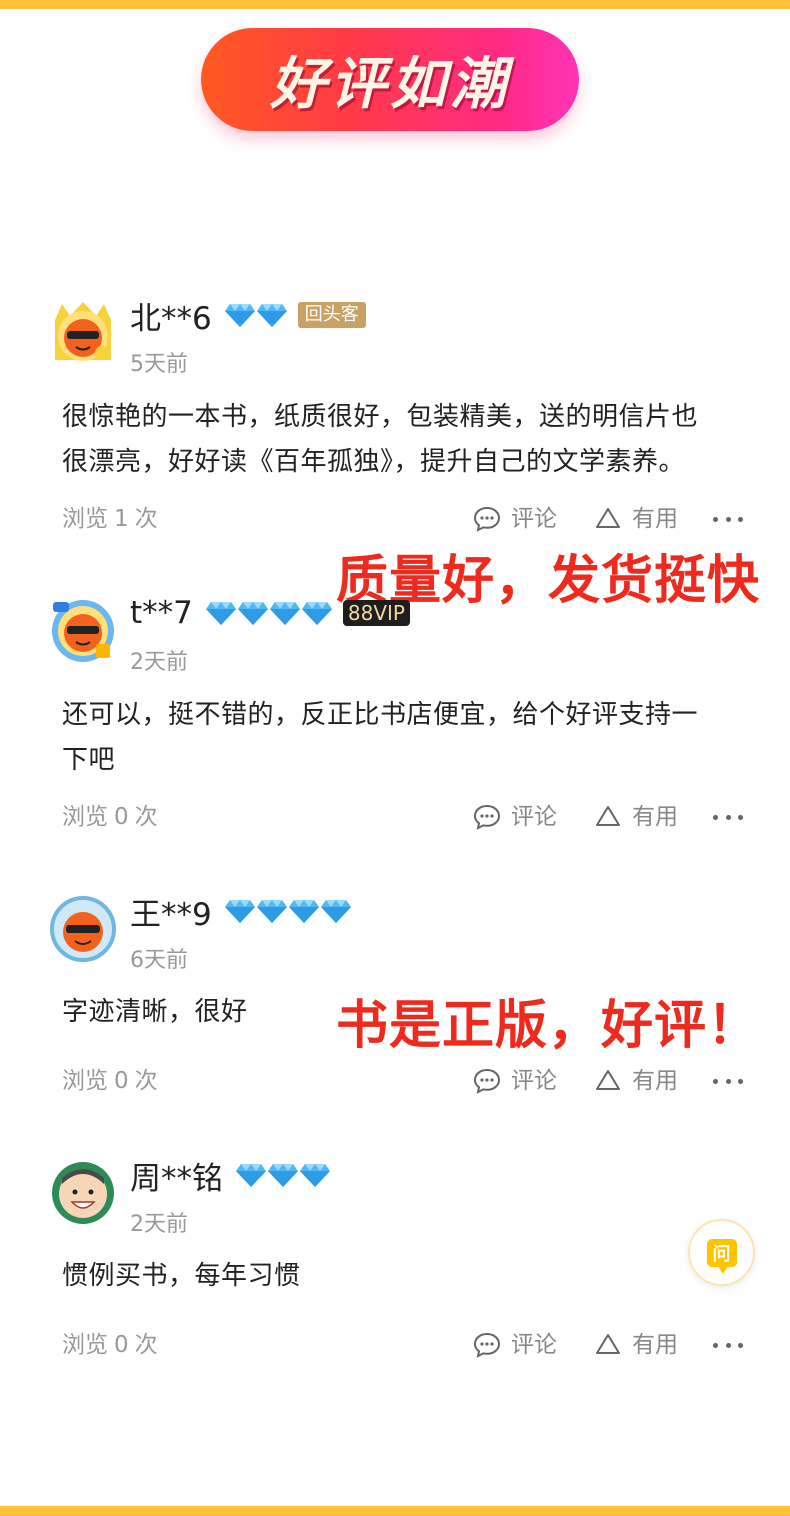 The height and width of the screenshot is (1516, 790). Describe the element at coordinates (548, 1026) in the screenshot. I see `overlay-caption: 书是正版，好评！` at that location.